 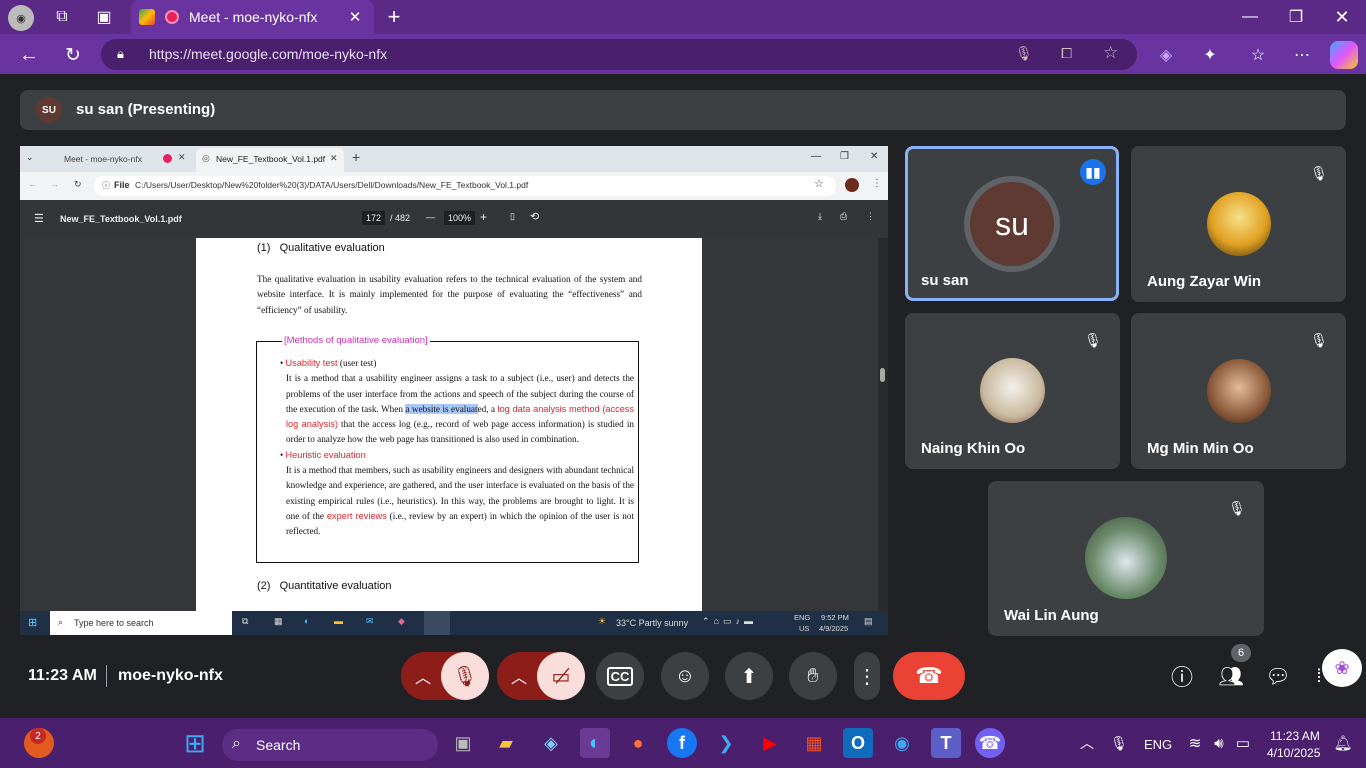 I want to click on shared-office-icon: ◆, so click(x=401, y=621).